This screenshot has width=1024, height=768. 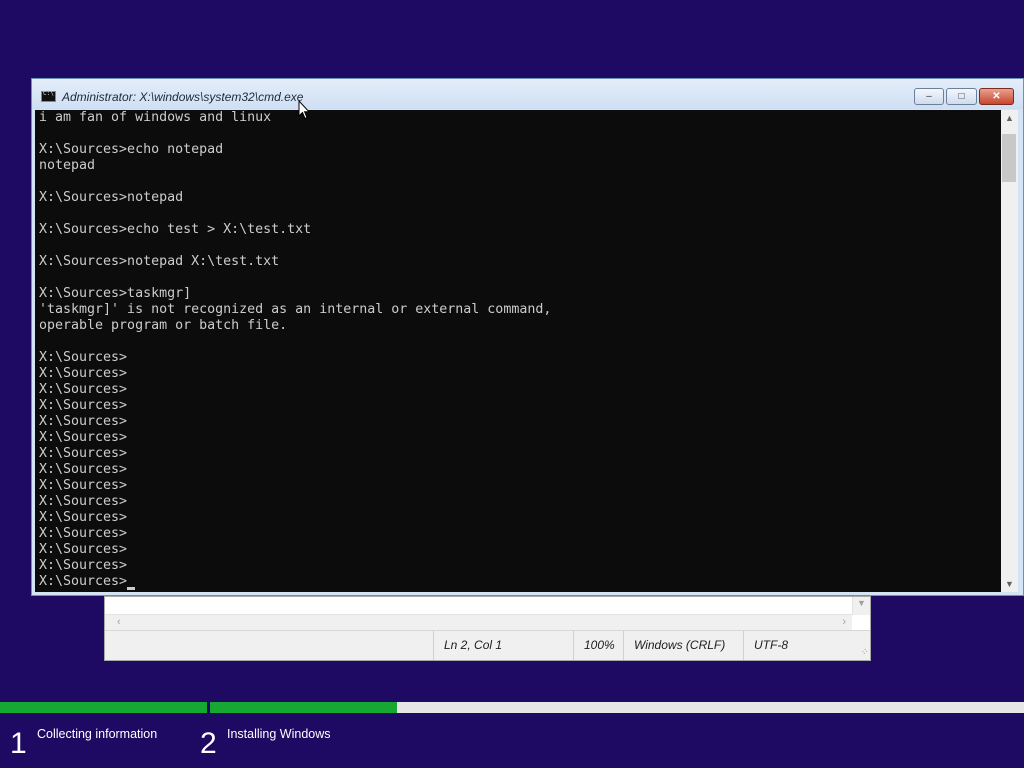 I want to click on notepad-status-bar: Ln 2, Col 1 100% Windows (CRLF) UTF-8 ⁘, so click(x=487, y=645).